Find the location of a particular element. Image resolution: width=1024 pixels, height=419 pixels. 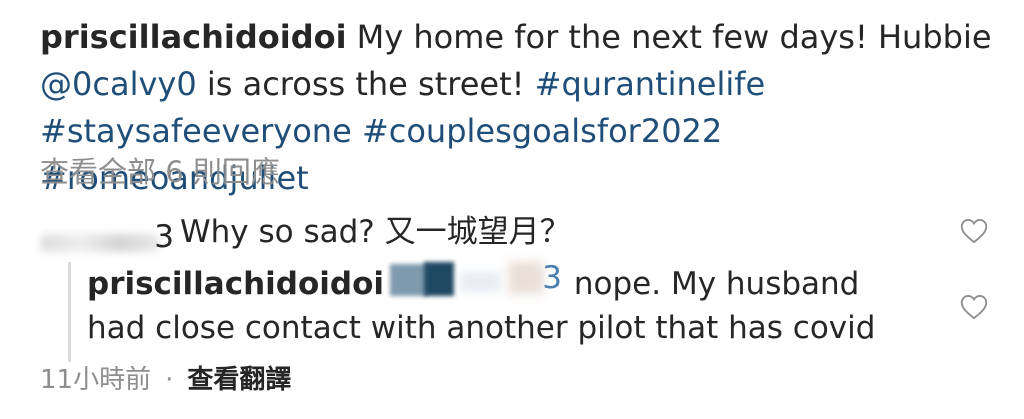

comment-username-tail: 3 is located at coordinates (164, 236).